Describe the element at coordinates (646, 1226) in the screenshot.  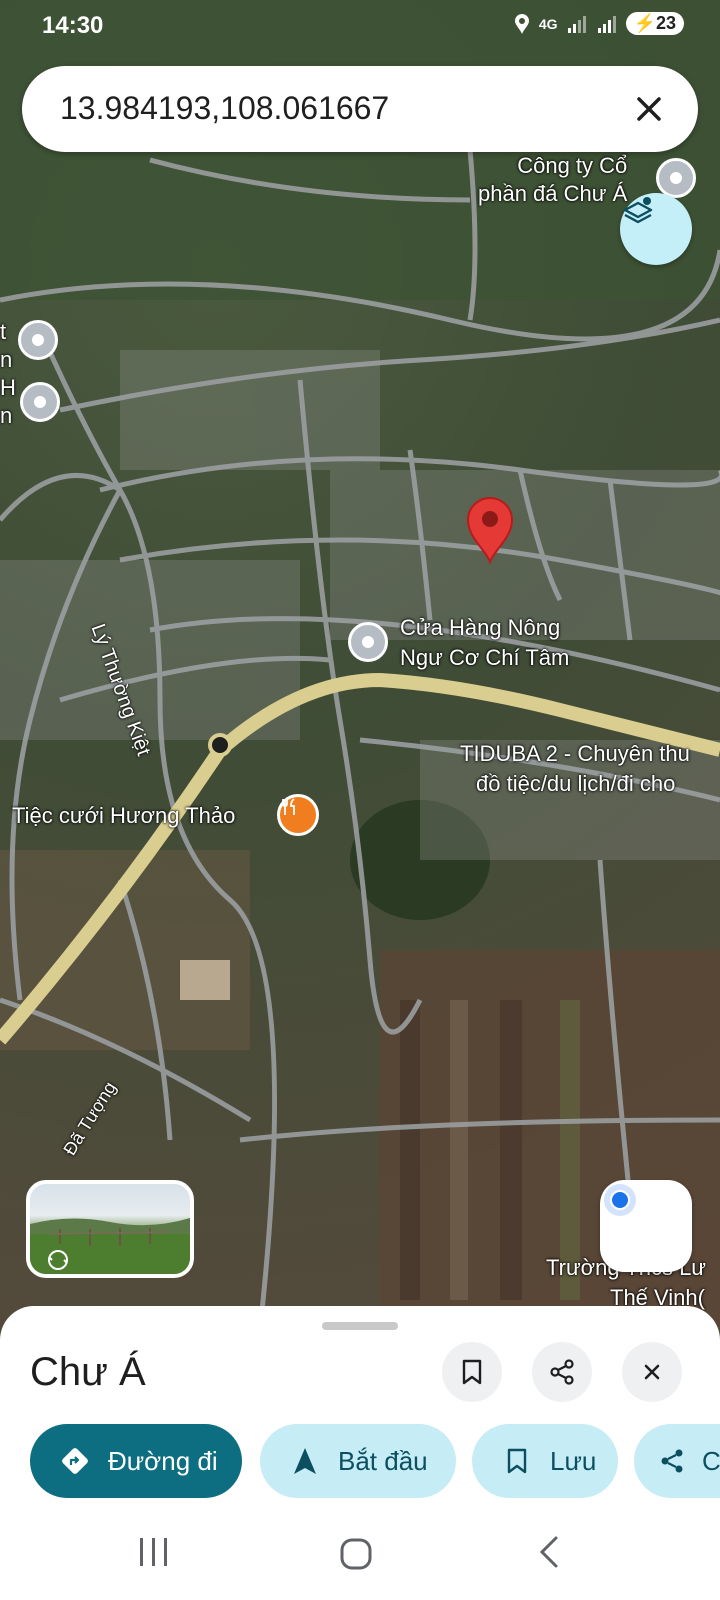
I see `my-location-button` at that location.